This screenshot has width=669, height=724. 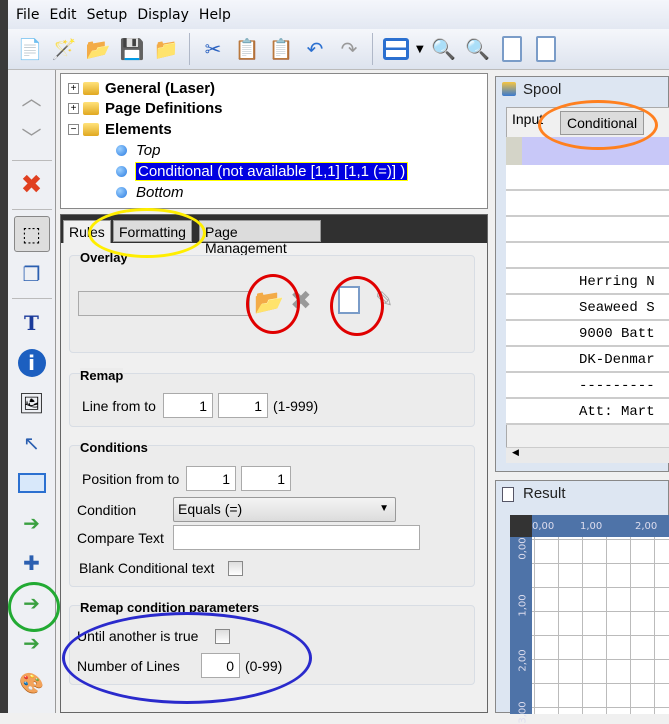 What do you see at coordinates (32, 563) in the screenshot?
I see `position-icon: ✚` at bounding box center [32, 563].